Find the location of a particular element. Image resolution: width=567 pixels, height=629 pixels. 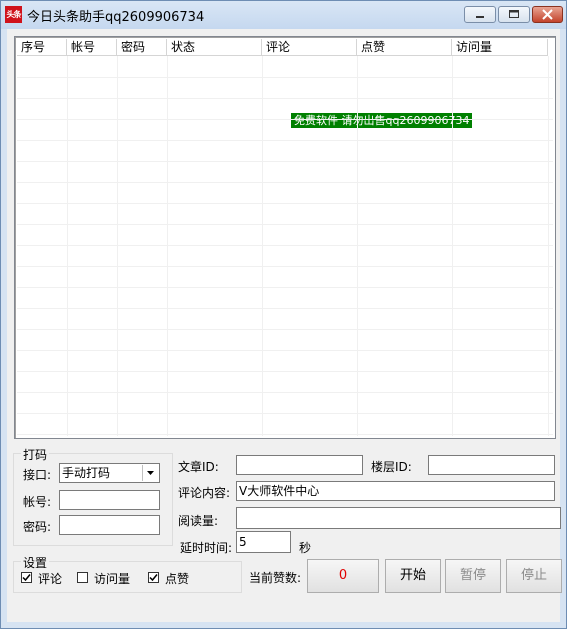

floor-id-field is located at coordinates (491, 465).